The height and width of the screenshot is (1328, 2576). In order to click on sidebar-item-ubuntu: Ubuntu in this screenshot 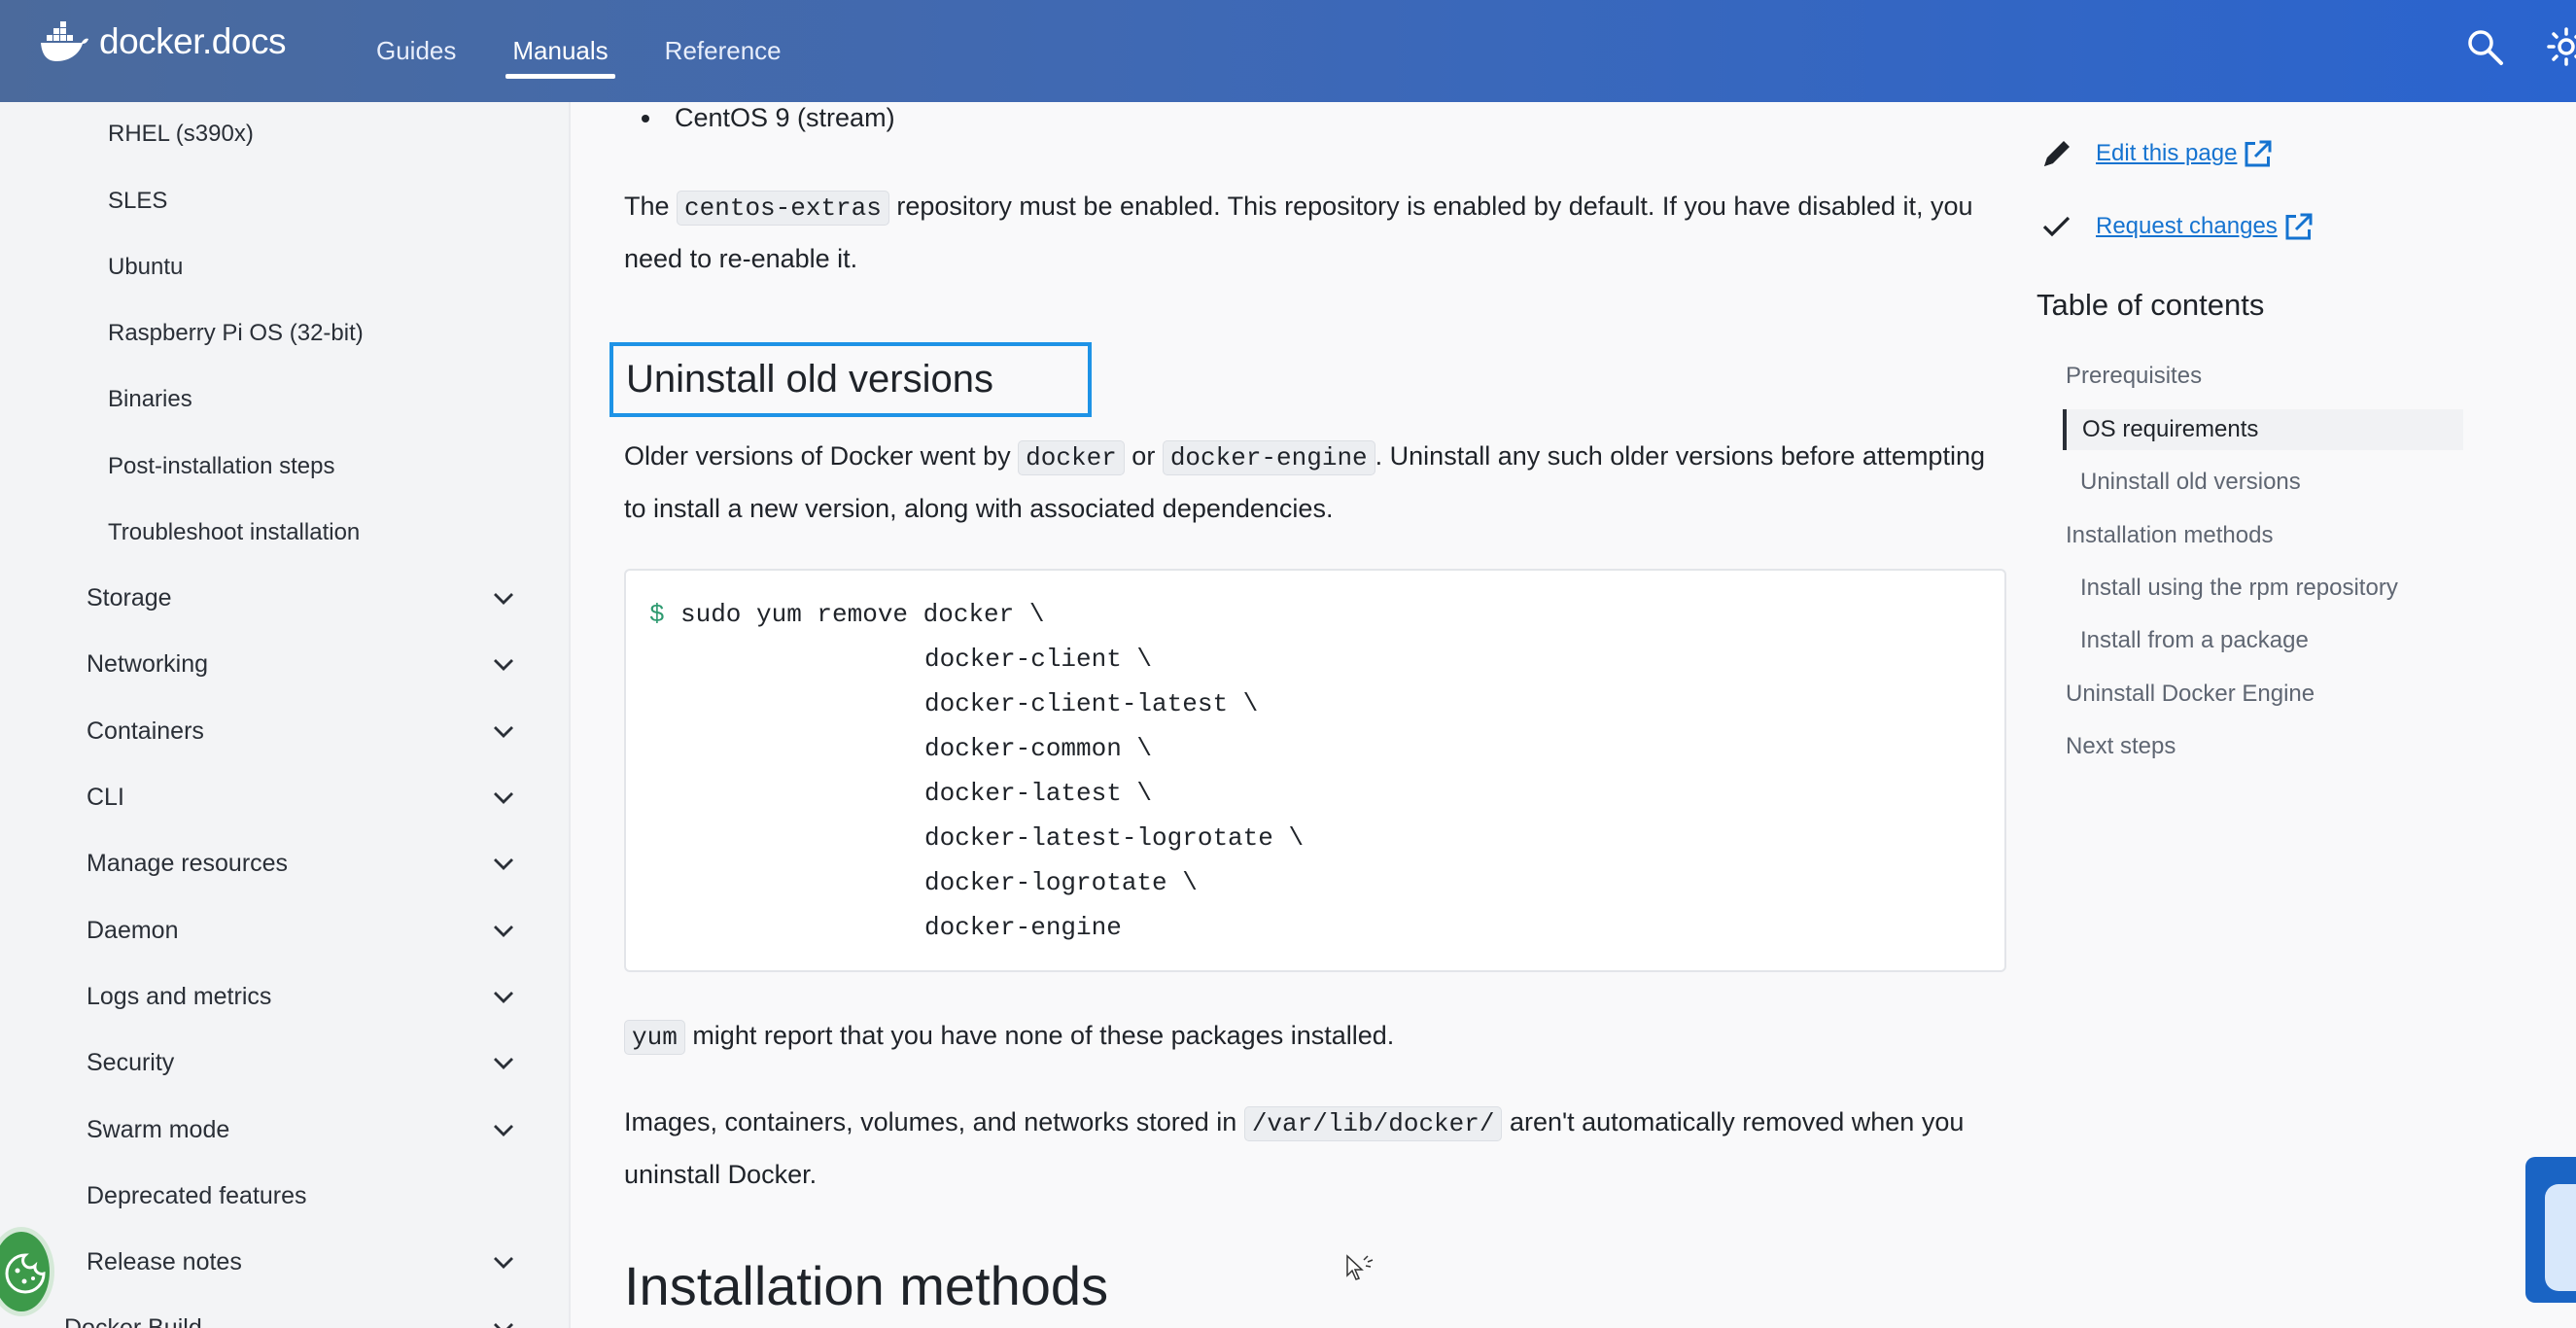, I will do `click(145, 267)`.